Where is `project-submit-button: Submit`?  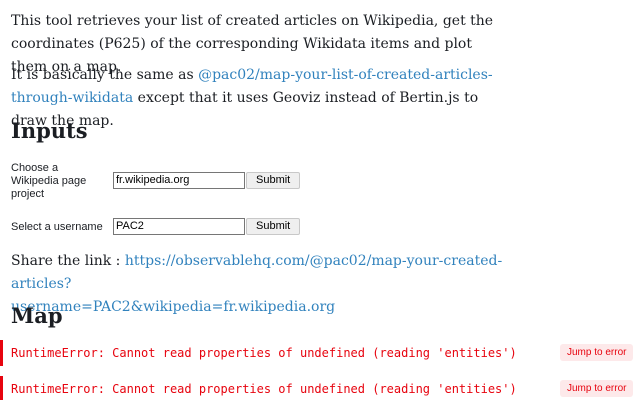
project-submit-button: Submit is located at coordinates (273, 180).